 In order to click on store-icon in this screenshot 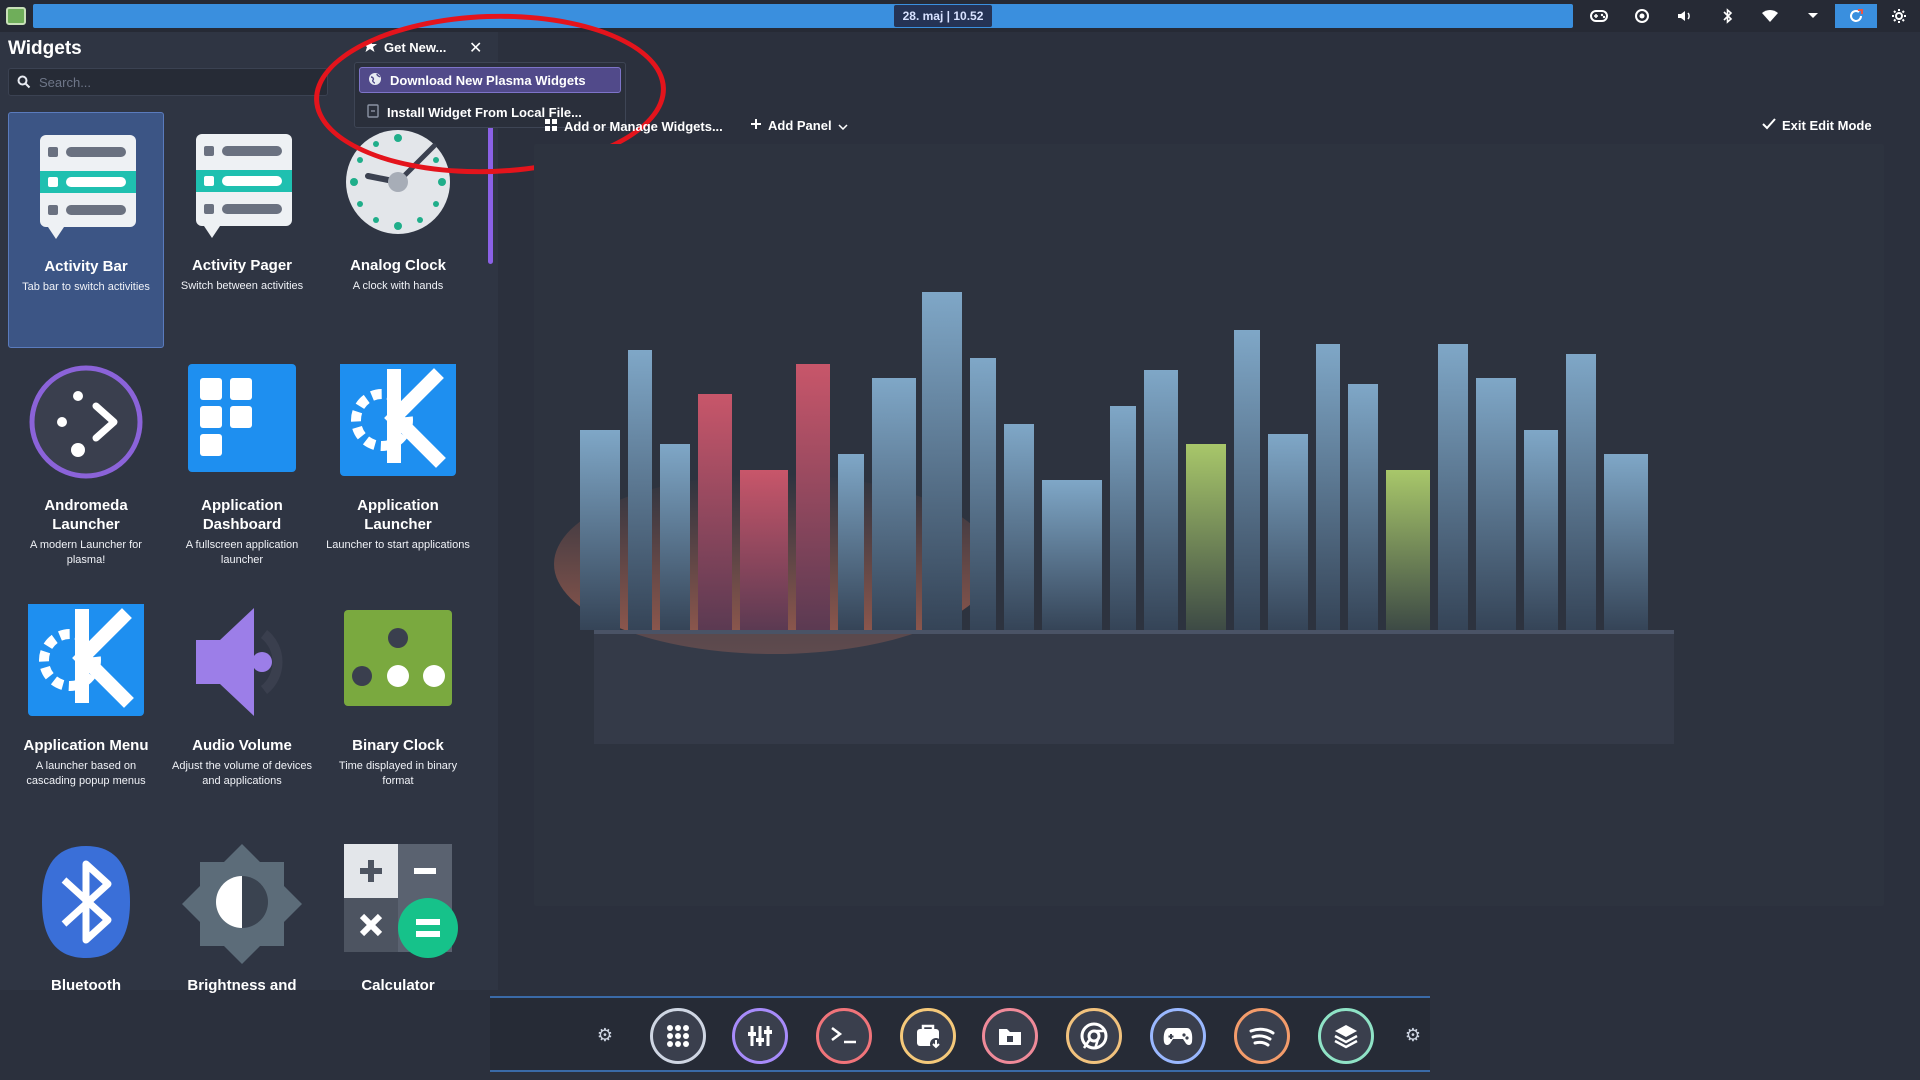, I will do `click(928, 1036)`.